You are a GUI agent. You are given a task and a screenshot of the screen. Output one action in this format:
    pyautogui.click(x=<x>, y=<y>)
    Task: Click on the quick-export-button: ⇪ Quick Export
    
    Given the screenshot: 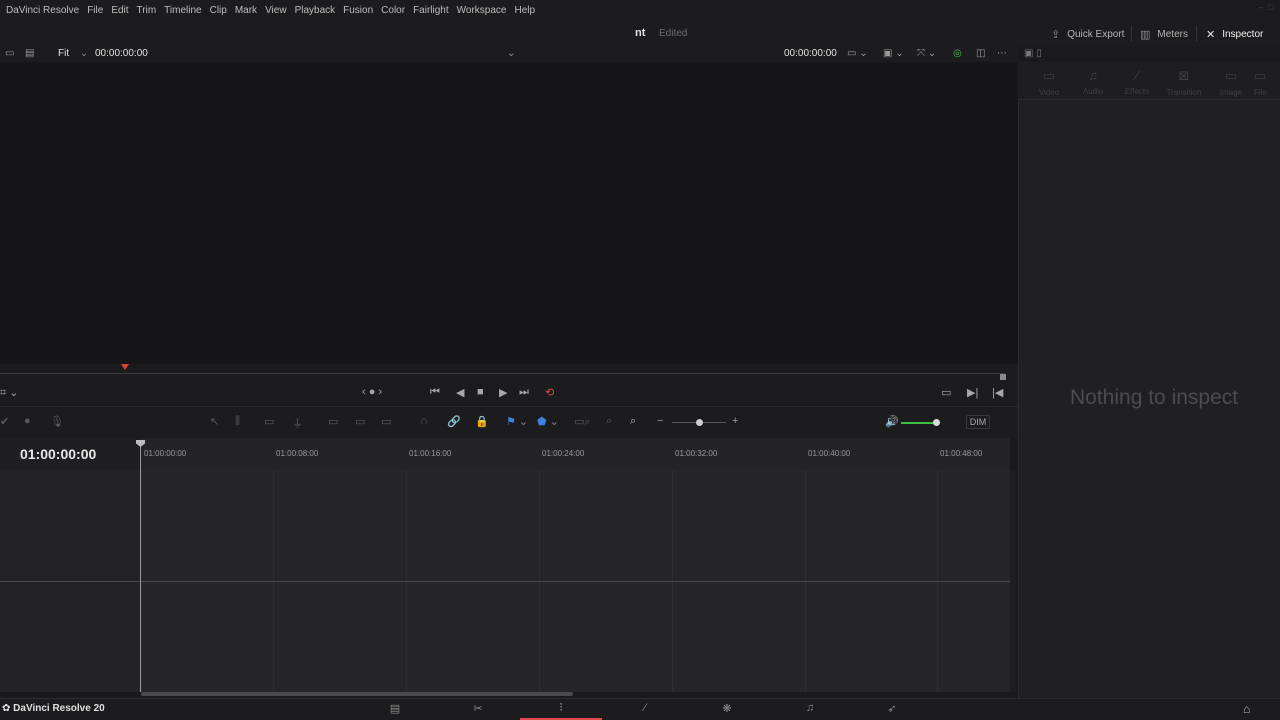 What is the action you would take?
    pyautogui.click(x=1087, y=34)
    